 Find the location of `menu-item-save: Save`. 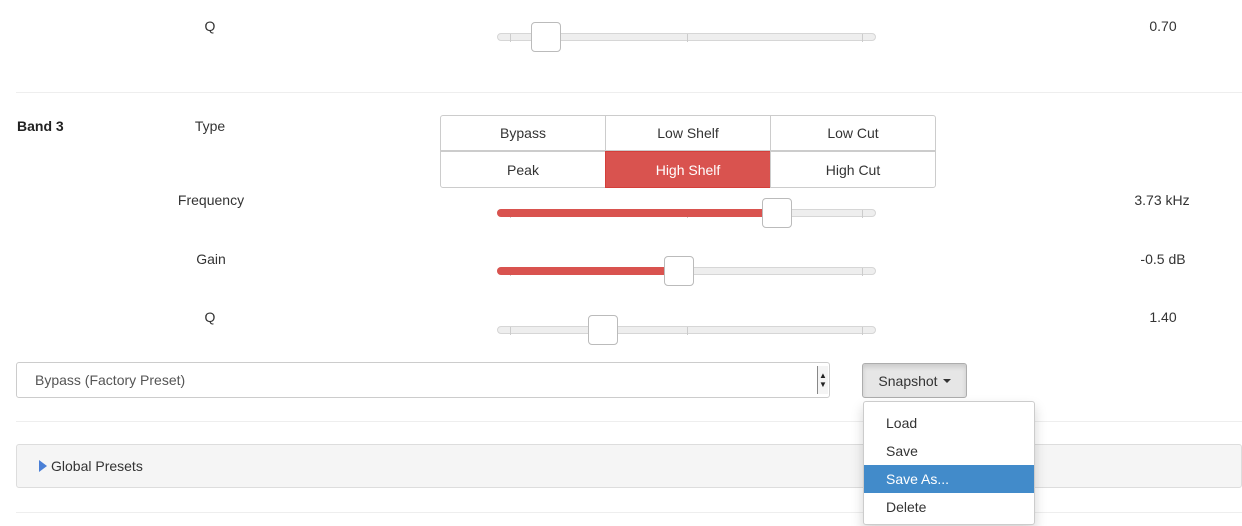

menu-item-save: Save is located at coordinates (949, 451).